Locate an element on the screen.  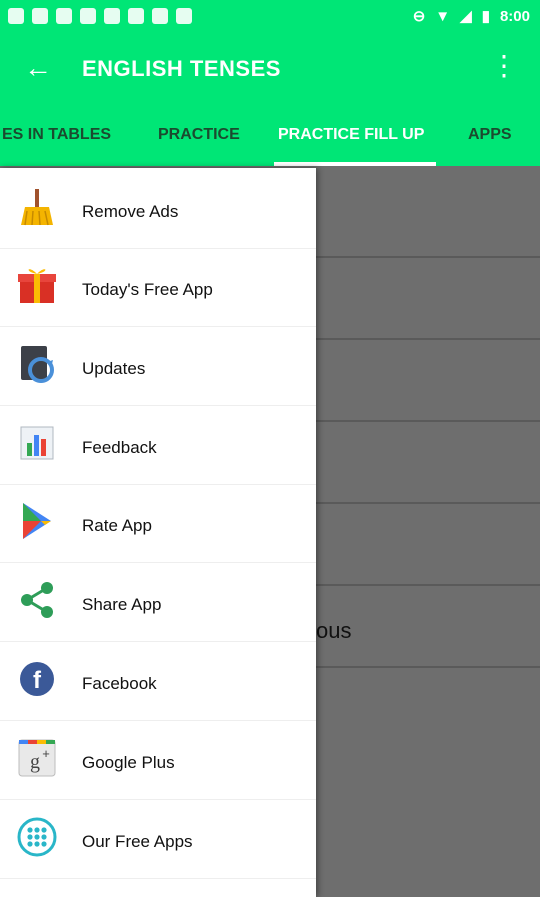
drawer-item-todays-free-app: Today's Free App is located at coordinates (158, 285).